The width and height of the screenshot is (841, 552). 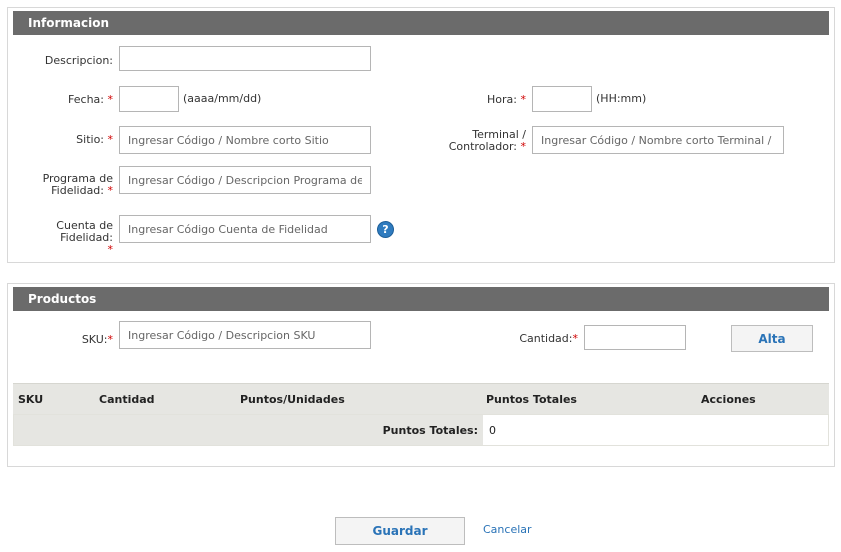 What do you see at coordinates (78, 184) in the screenshot?
I see `programa-label: Programa de Fidelidad: *` at bounding box center [78, 184].